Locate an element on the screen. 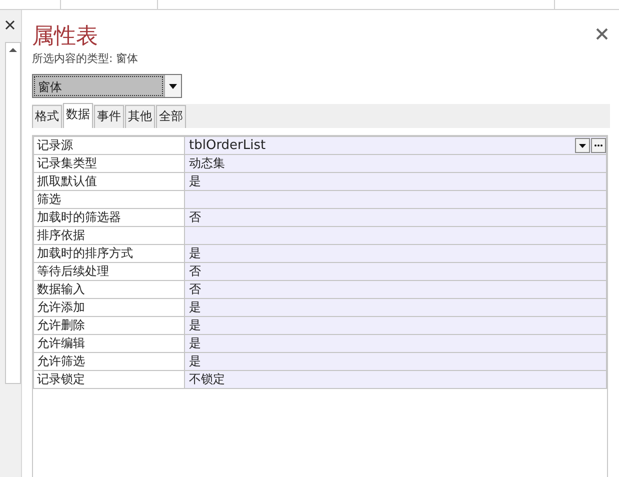 The image size is (619, 477). panel-title: 属性表 is located at coordinates (65, 37).